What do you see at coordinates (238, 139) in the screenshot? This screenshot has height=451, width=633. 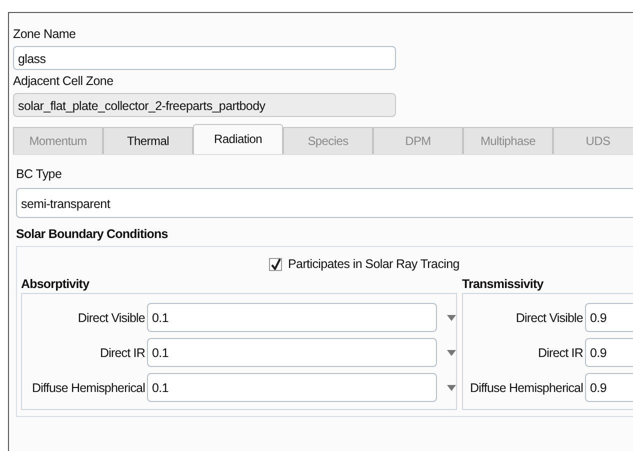 I see `tab: Radiation` at bounding box center [238, 139].